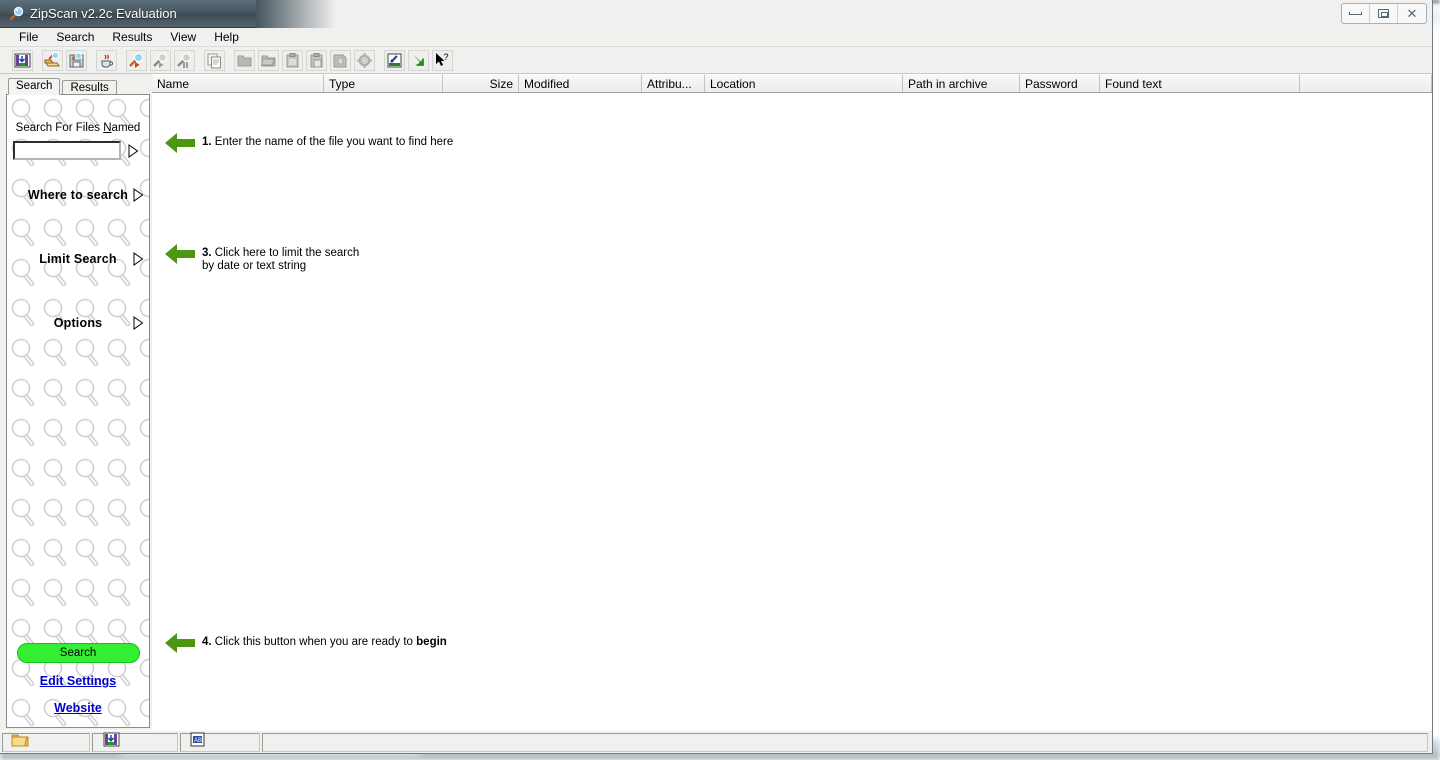 This screenshot has width=1440, height=760. Describe the element at coordinates (268, 60) in the screenshot. I see `folder-open-icon` at that location.